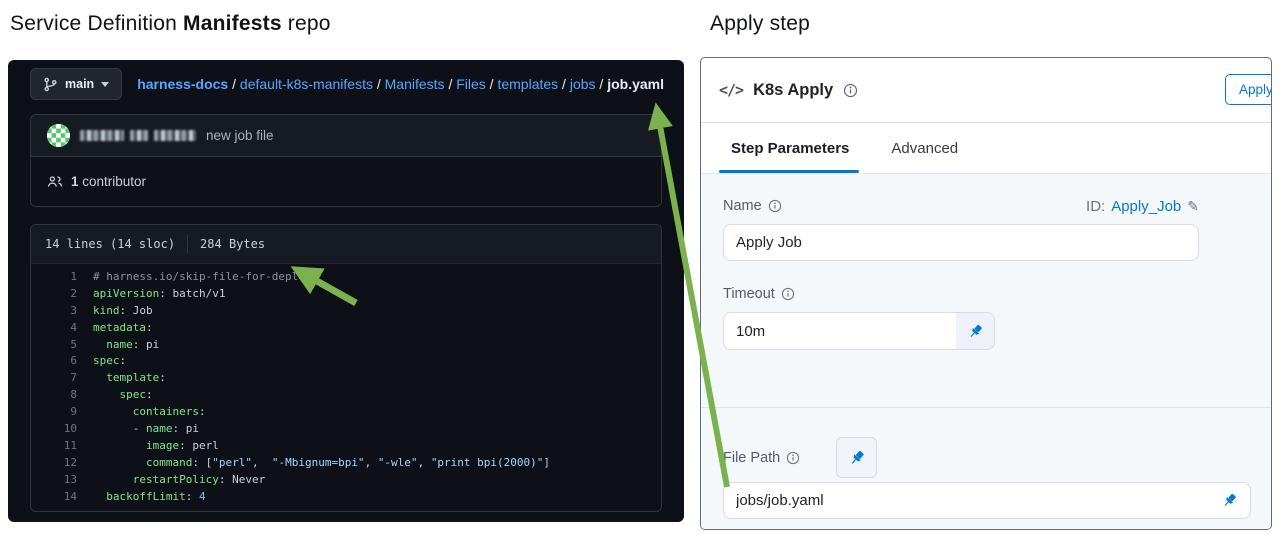 The width and height of the screenshot is (1286, 537). I want to click on step-id-row: ID: Apply_Job ✎, so click(1142, 206).